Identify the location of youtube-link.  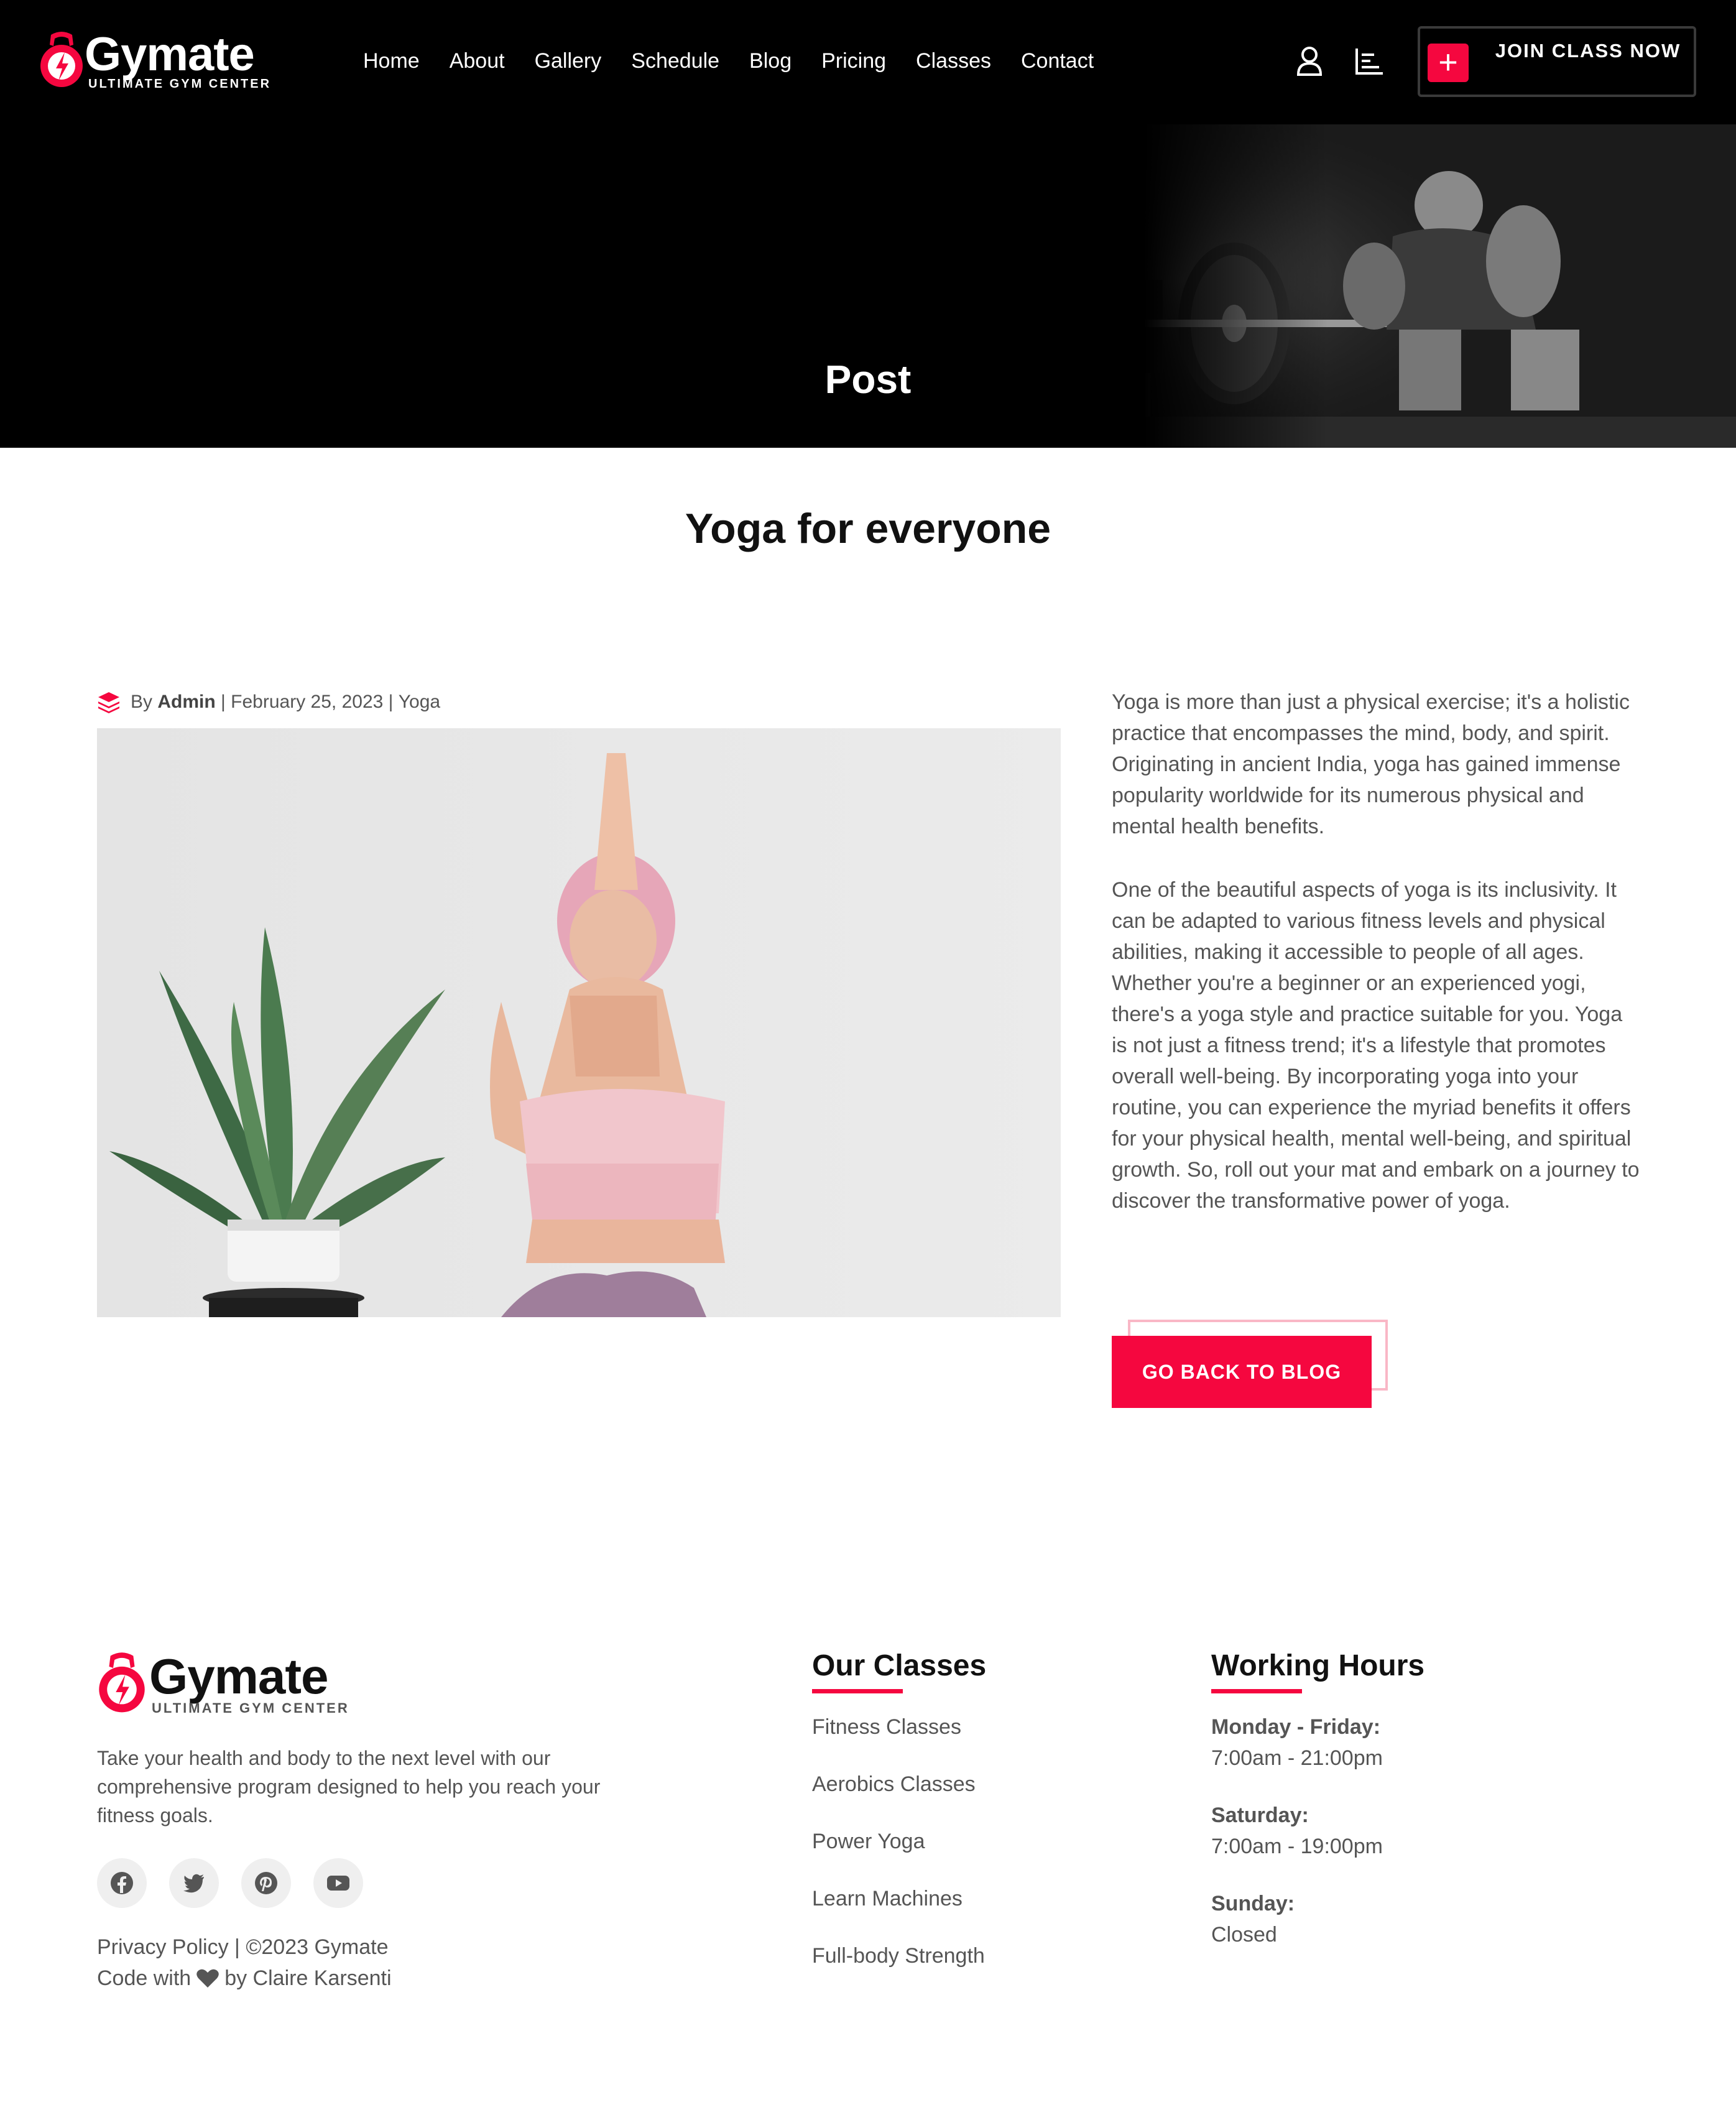
(338, 1883).